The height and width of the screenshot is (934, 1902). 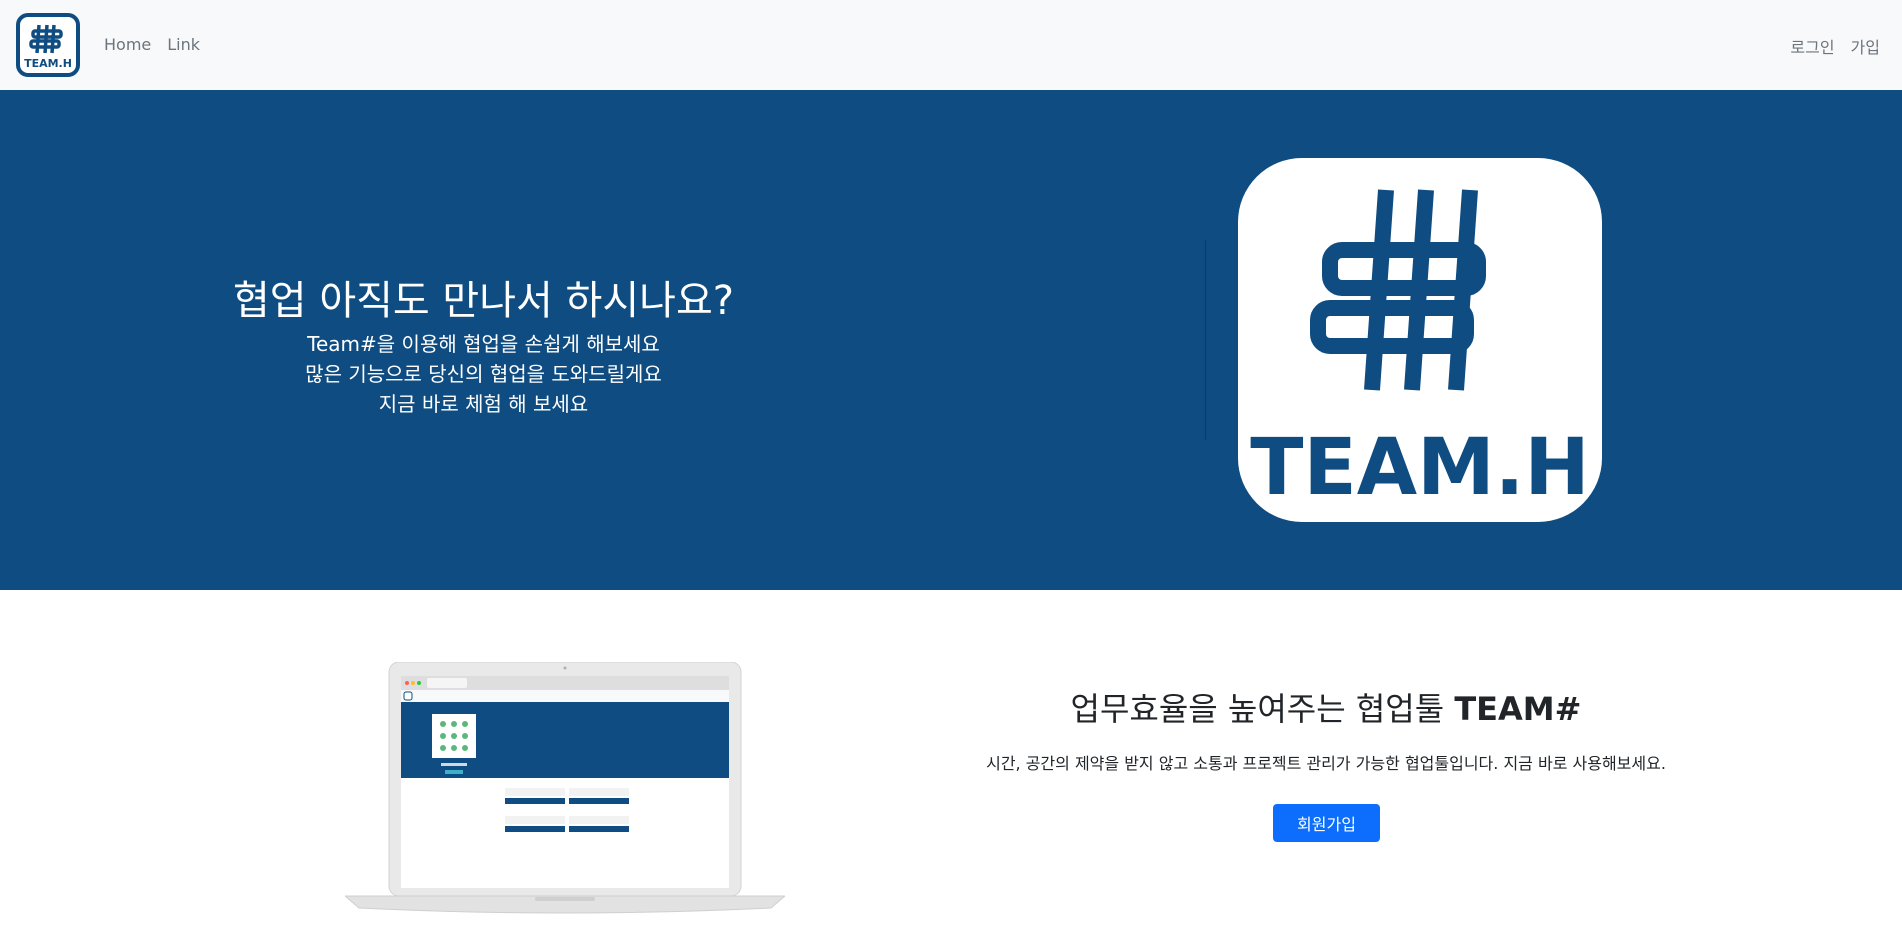 I want to click on features-title-brand: TEAM#, so click(x=1518, y=709).